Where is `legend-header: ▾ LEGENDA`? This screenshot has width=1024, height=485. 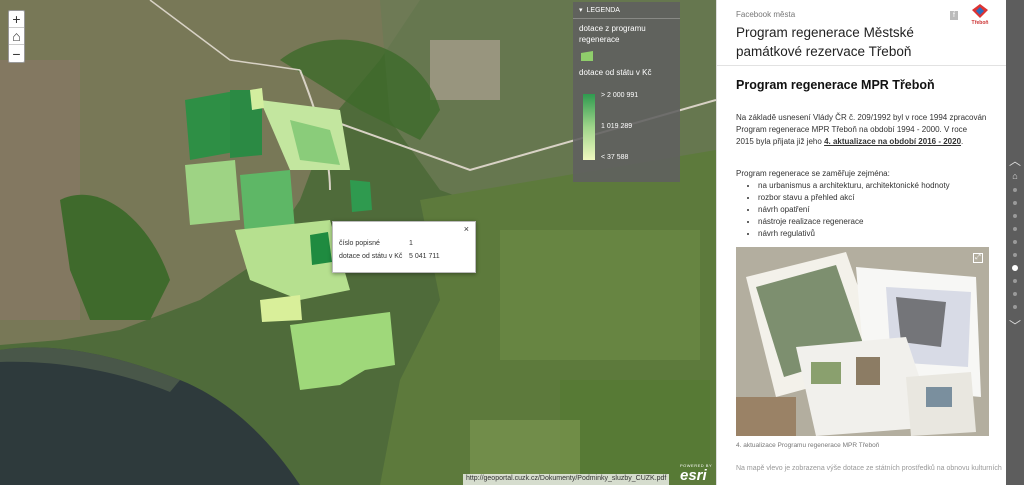
legend-header: ▾ LEGENDA is located at coordinates (626, 10).